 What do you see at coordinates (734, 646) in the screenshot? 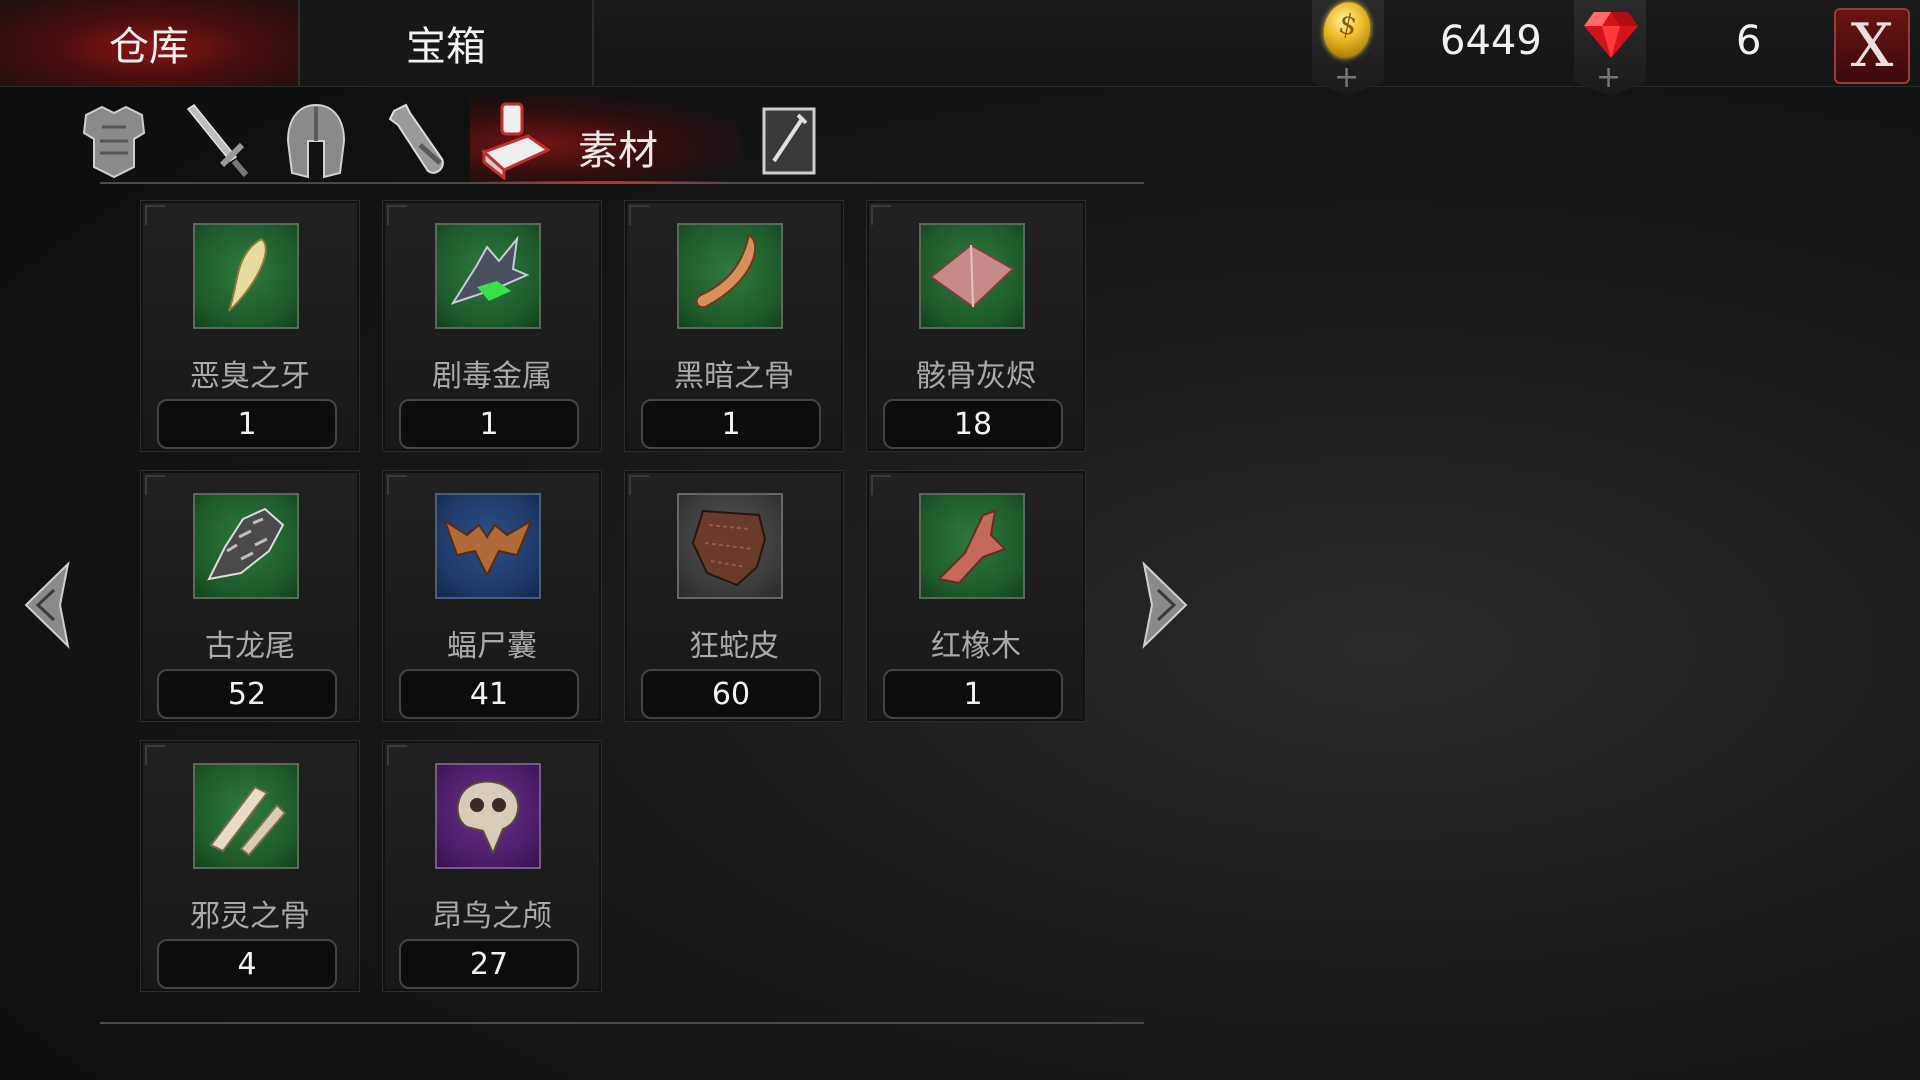
I see `item-name: 狂蛇皮` at bounding box center [734, 646].